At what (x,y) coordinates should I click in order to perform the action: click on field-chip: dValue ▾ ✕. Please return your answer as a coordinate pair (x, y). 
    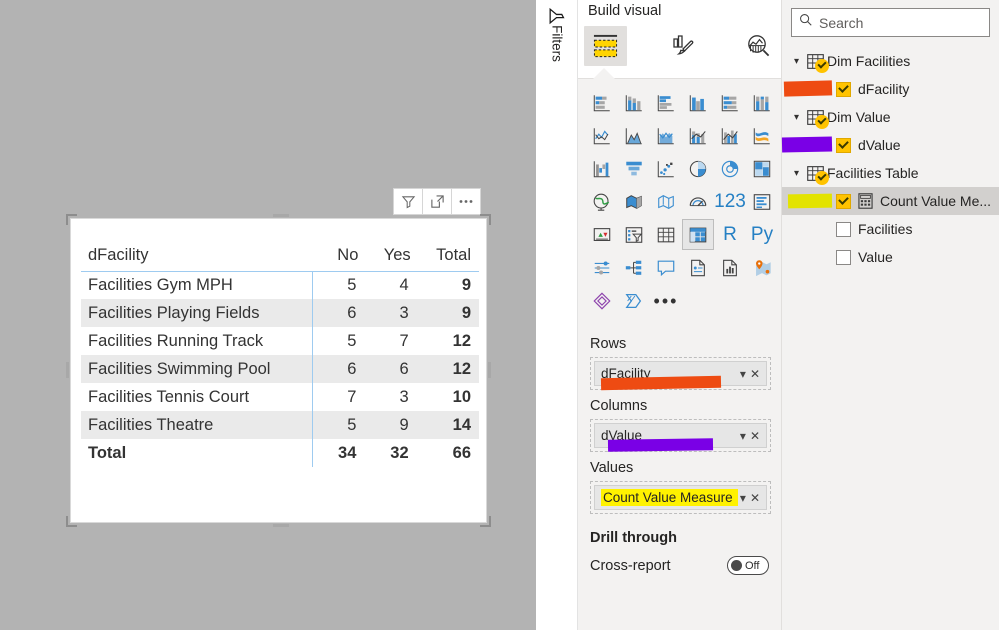
    Looking at the image, I should click on (680, 435).